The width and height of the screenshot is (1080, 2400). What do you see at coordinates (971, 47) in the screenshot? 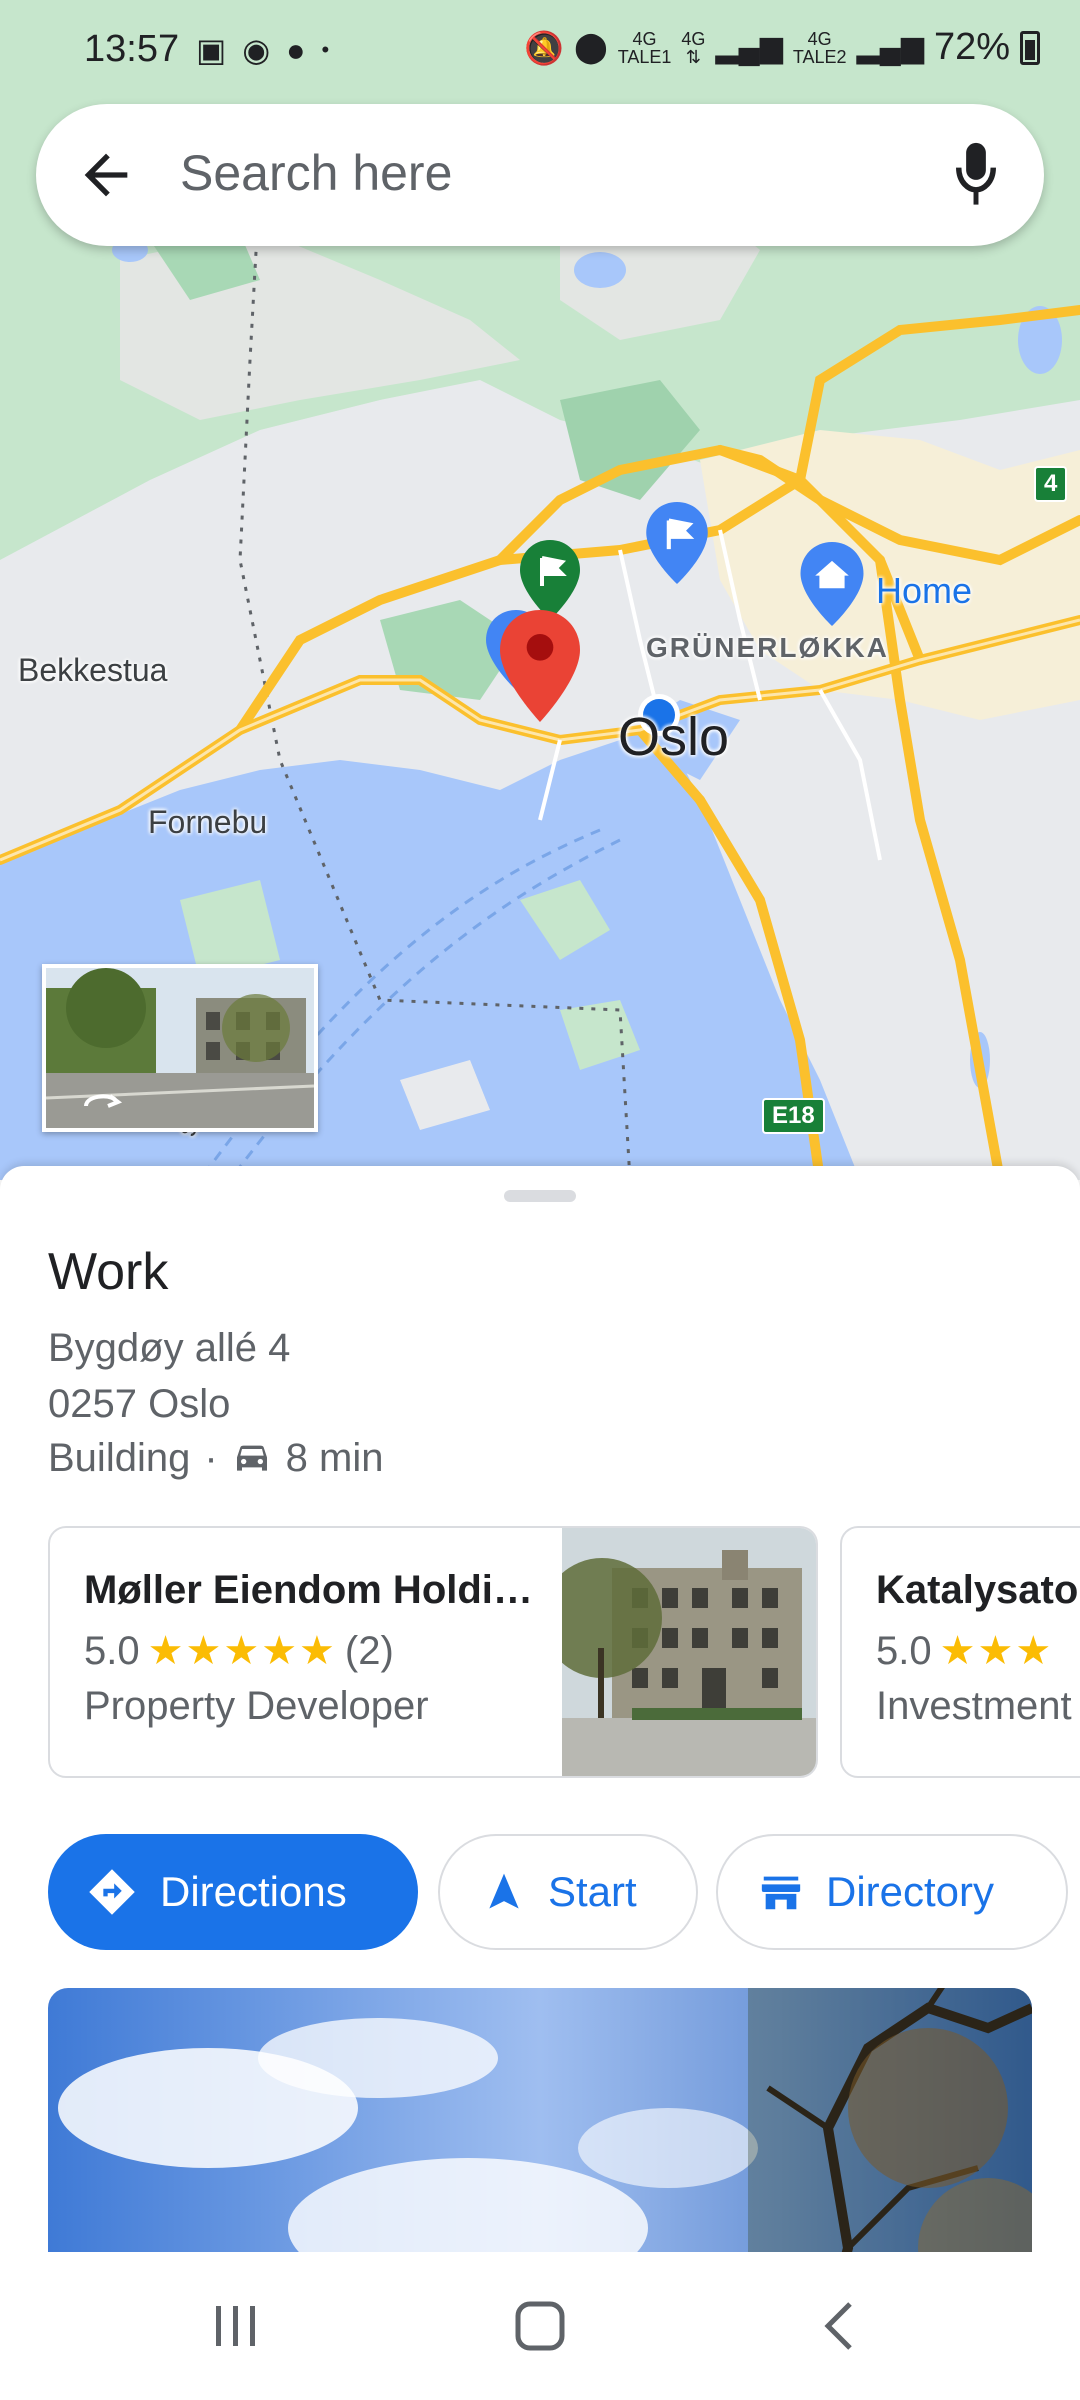
I see `battery-percent: 72%` at bounding box center [971, 47].